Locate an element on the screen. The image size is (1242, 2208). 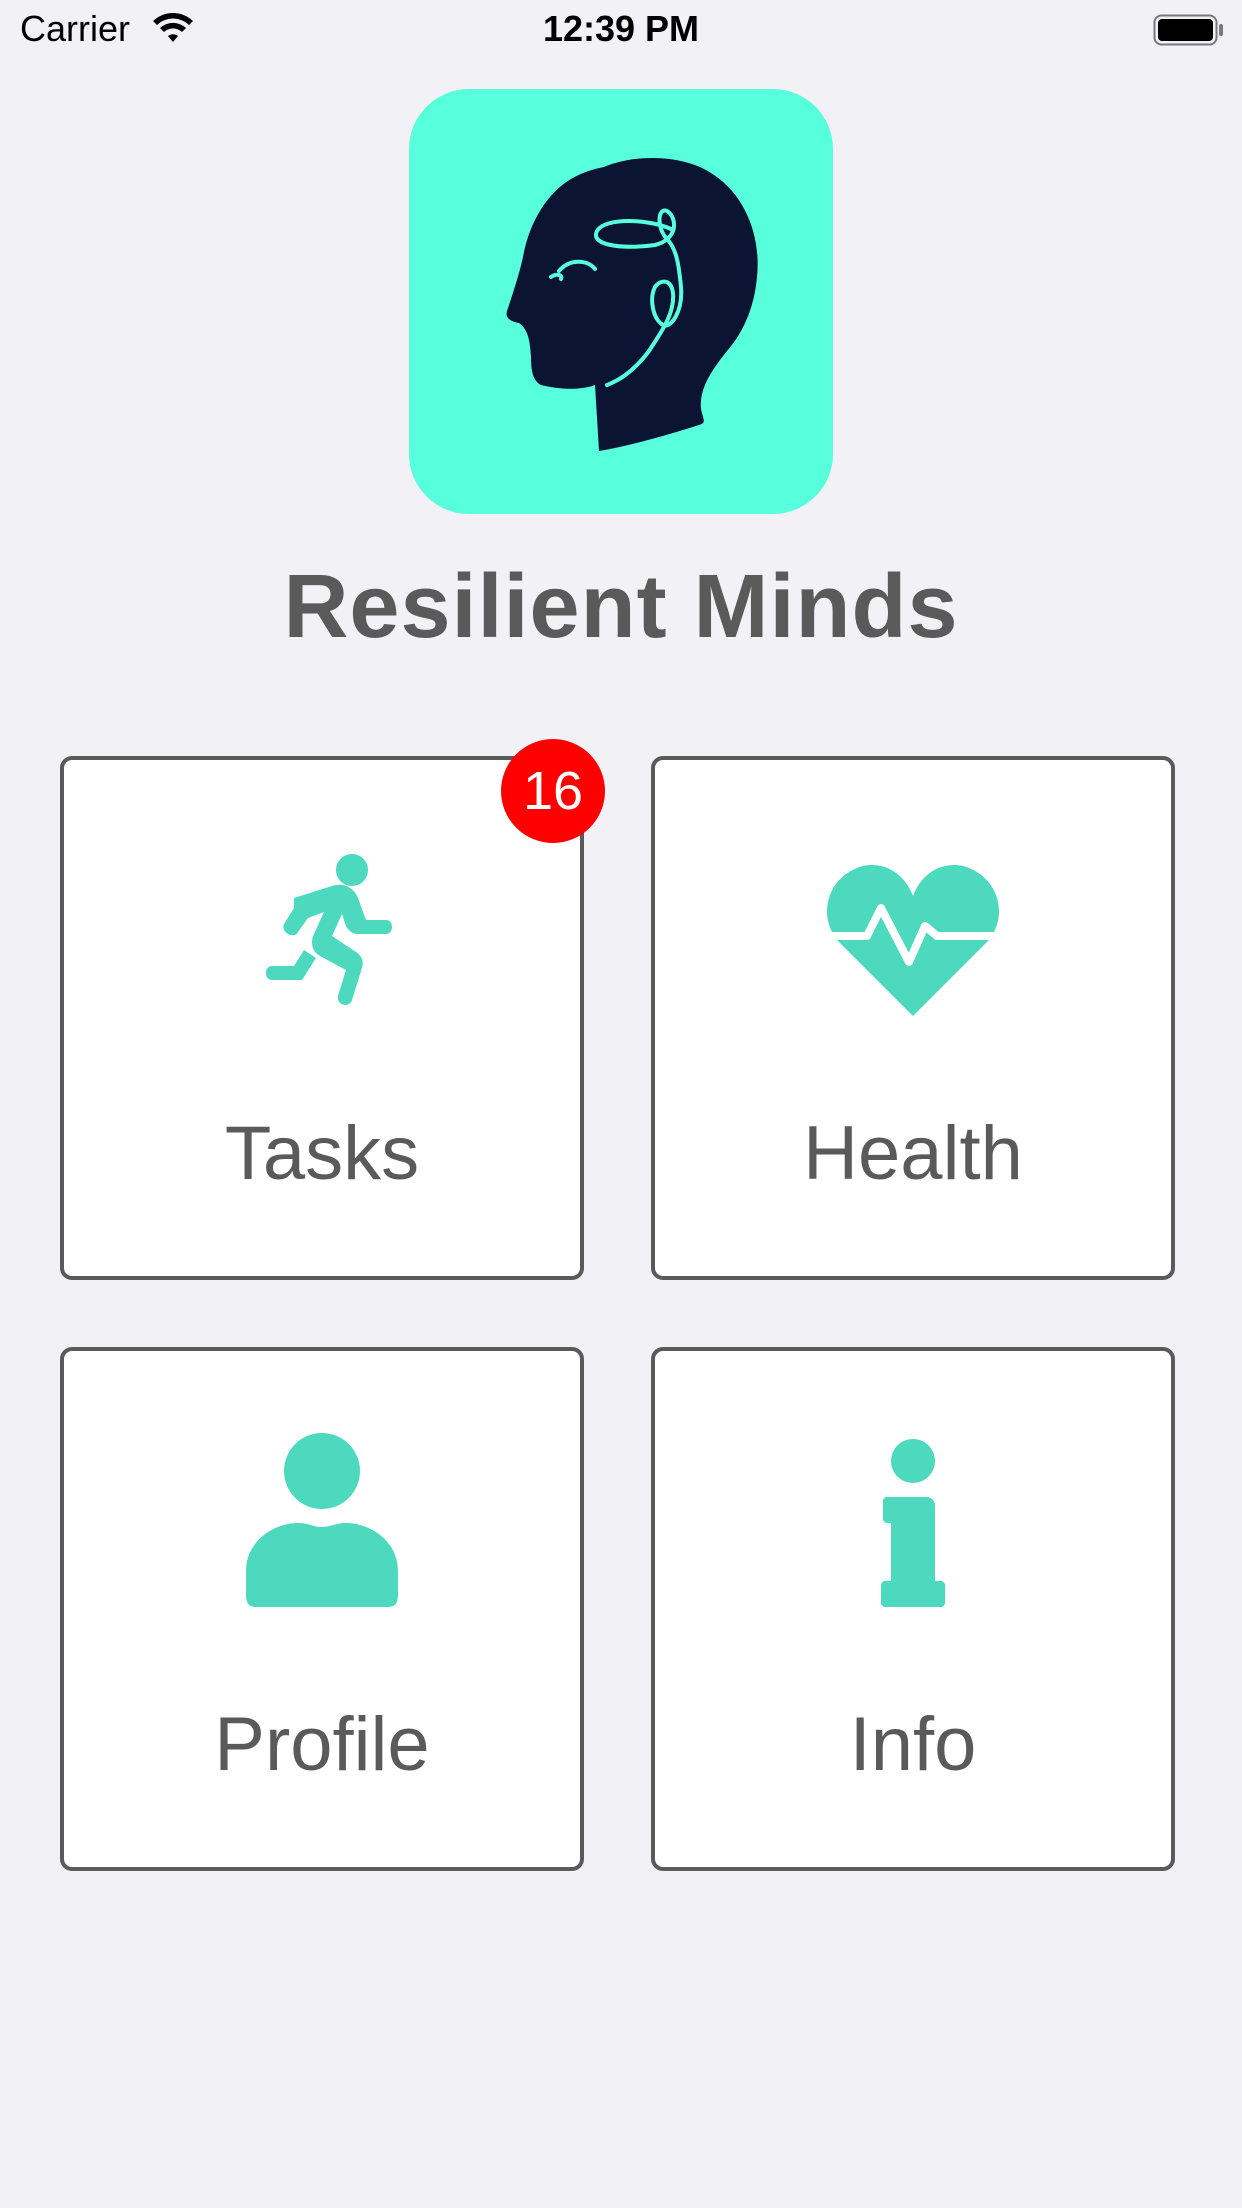
running-person-icon is located at coordinates (322, 930).